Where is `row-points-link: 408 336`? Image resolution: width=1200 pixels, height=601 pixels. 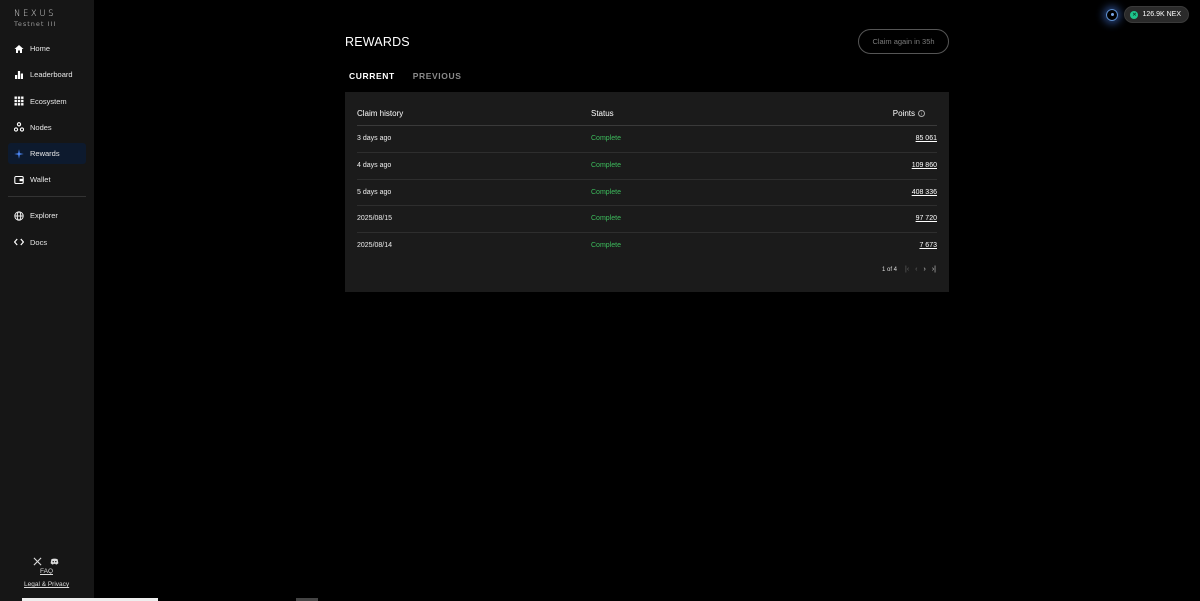 row-points-link: 408 336 is located at coordinates (924, 192).